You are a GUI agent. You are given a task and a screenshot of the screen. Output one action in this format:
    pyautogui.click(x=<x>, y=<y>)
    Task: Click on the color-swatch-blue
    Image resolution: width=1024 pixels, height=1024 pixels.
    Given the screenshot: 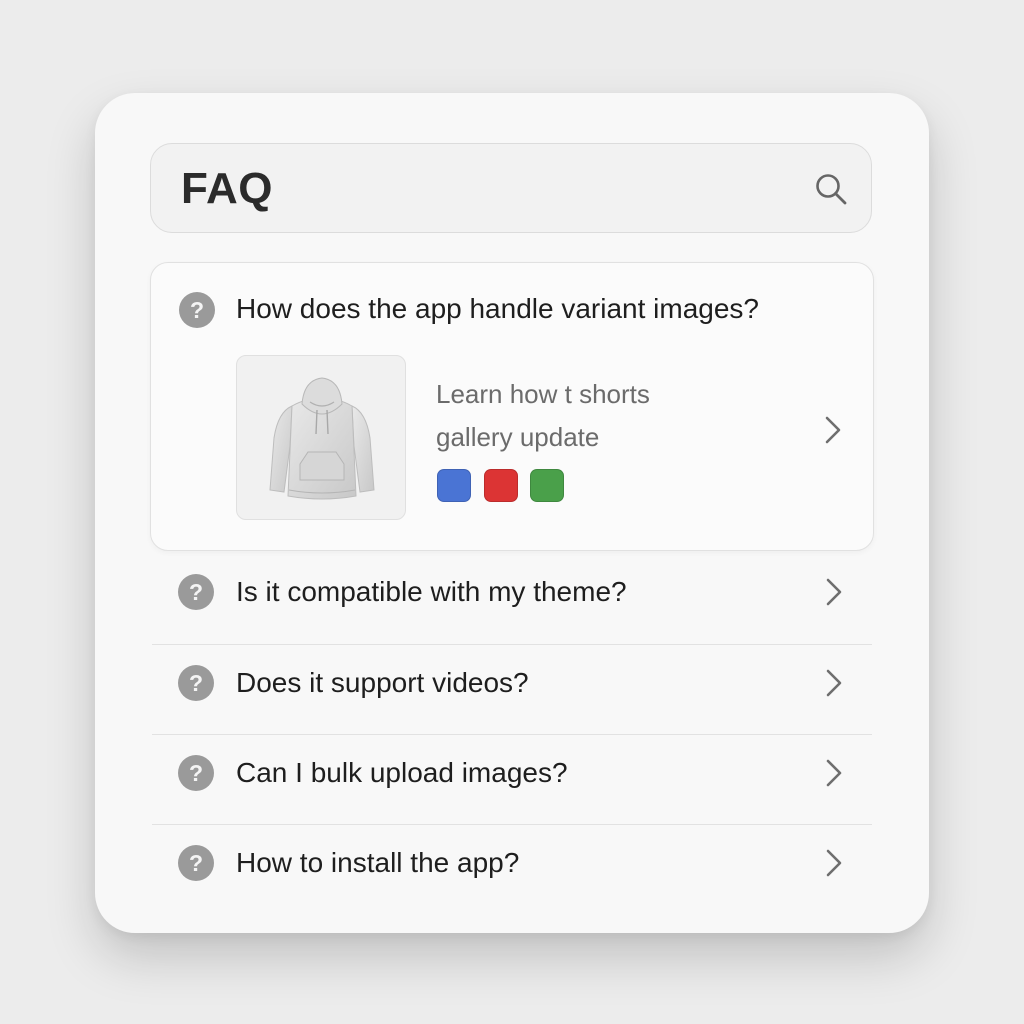 What is the action you would take?
    pyautogui.click(x=454, y=485)
    